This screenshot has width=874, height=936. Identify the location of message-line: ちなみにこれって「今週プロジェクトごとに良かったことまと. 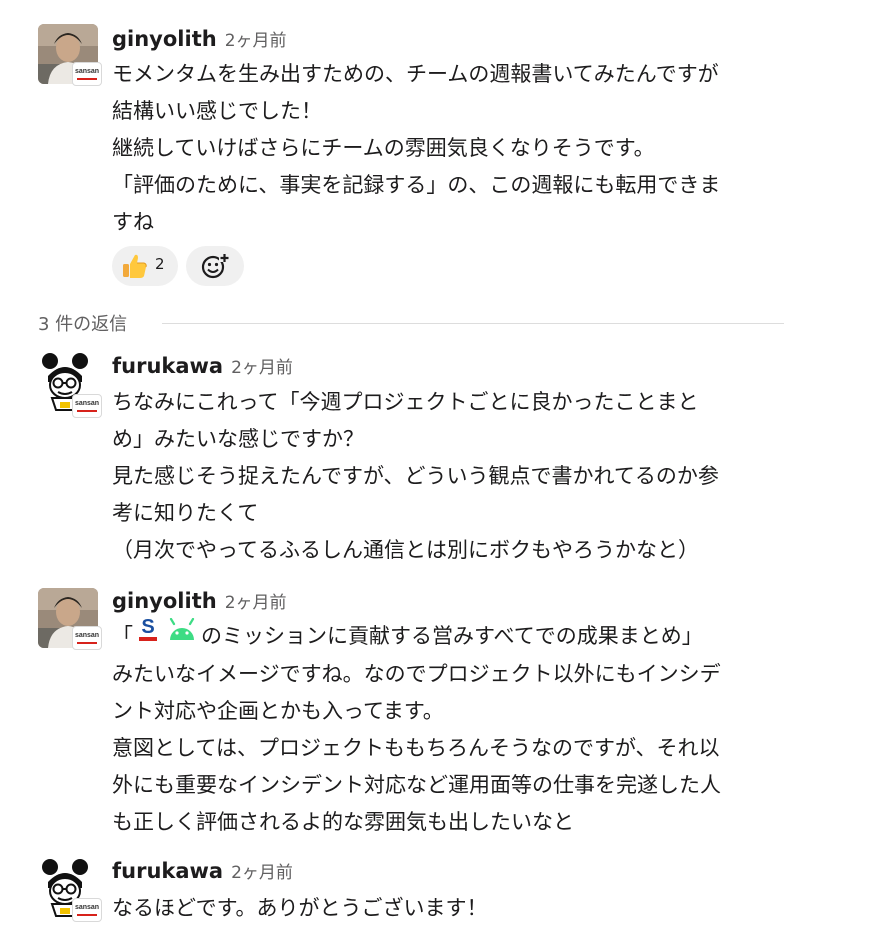
(405, 402).